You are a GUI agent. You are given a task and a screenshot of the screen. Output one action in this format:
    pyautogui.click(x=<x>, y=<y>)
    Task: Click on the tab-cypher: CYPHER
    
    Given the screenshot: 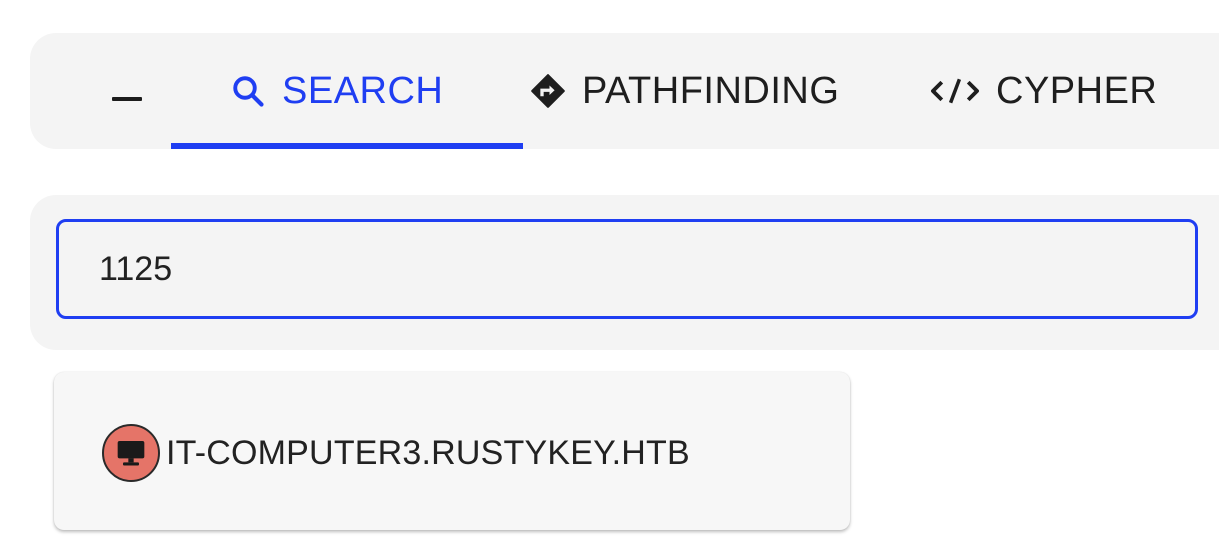 What is the action you would take?
    pyautogui.click(x=1043, y=91)
    